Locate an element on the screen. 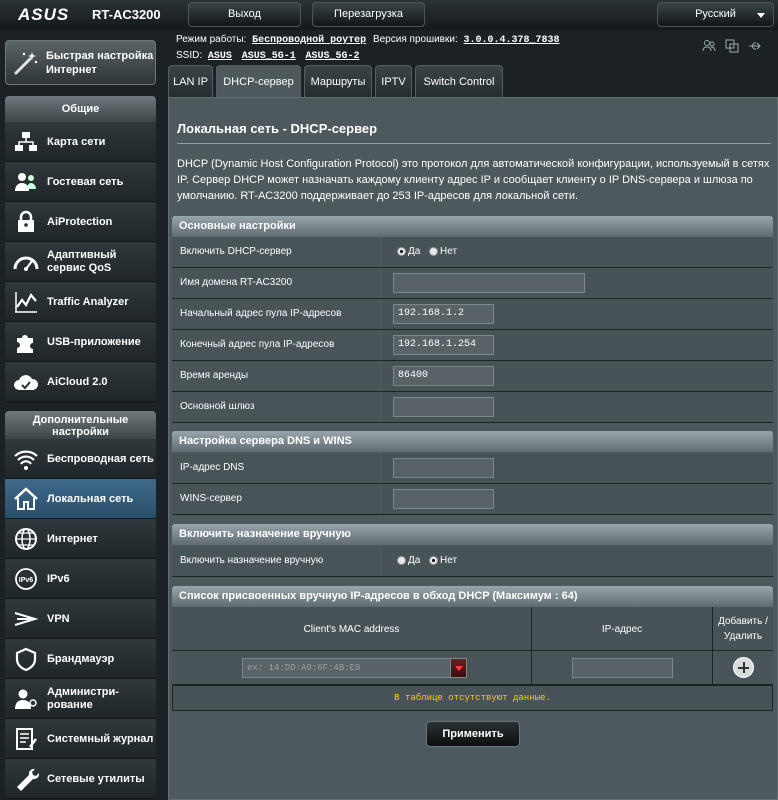 The width and height of the screenshot is (778, 800). ipv6-icon: IPv6 is located at coordinates (26, 579).